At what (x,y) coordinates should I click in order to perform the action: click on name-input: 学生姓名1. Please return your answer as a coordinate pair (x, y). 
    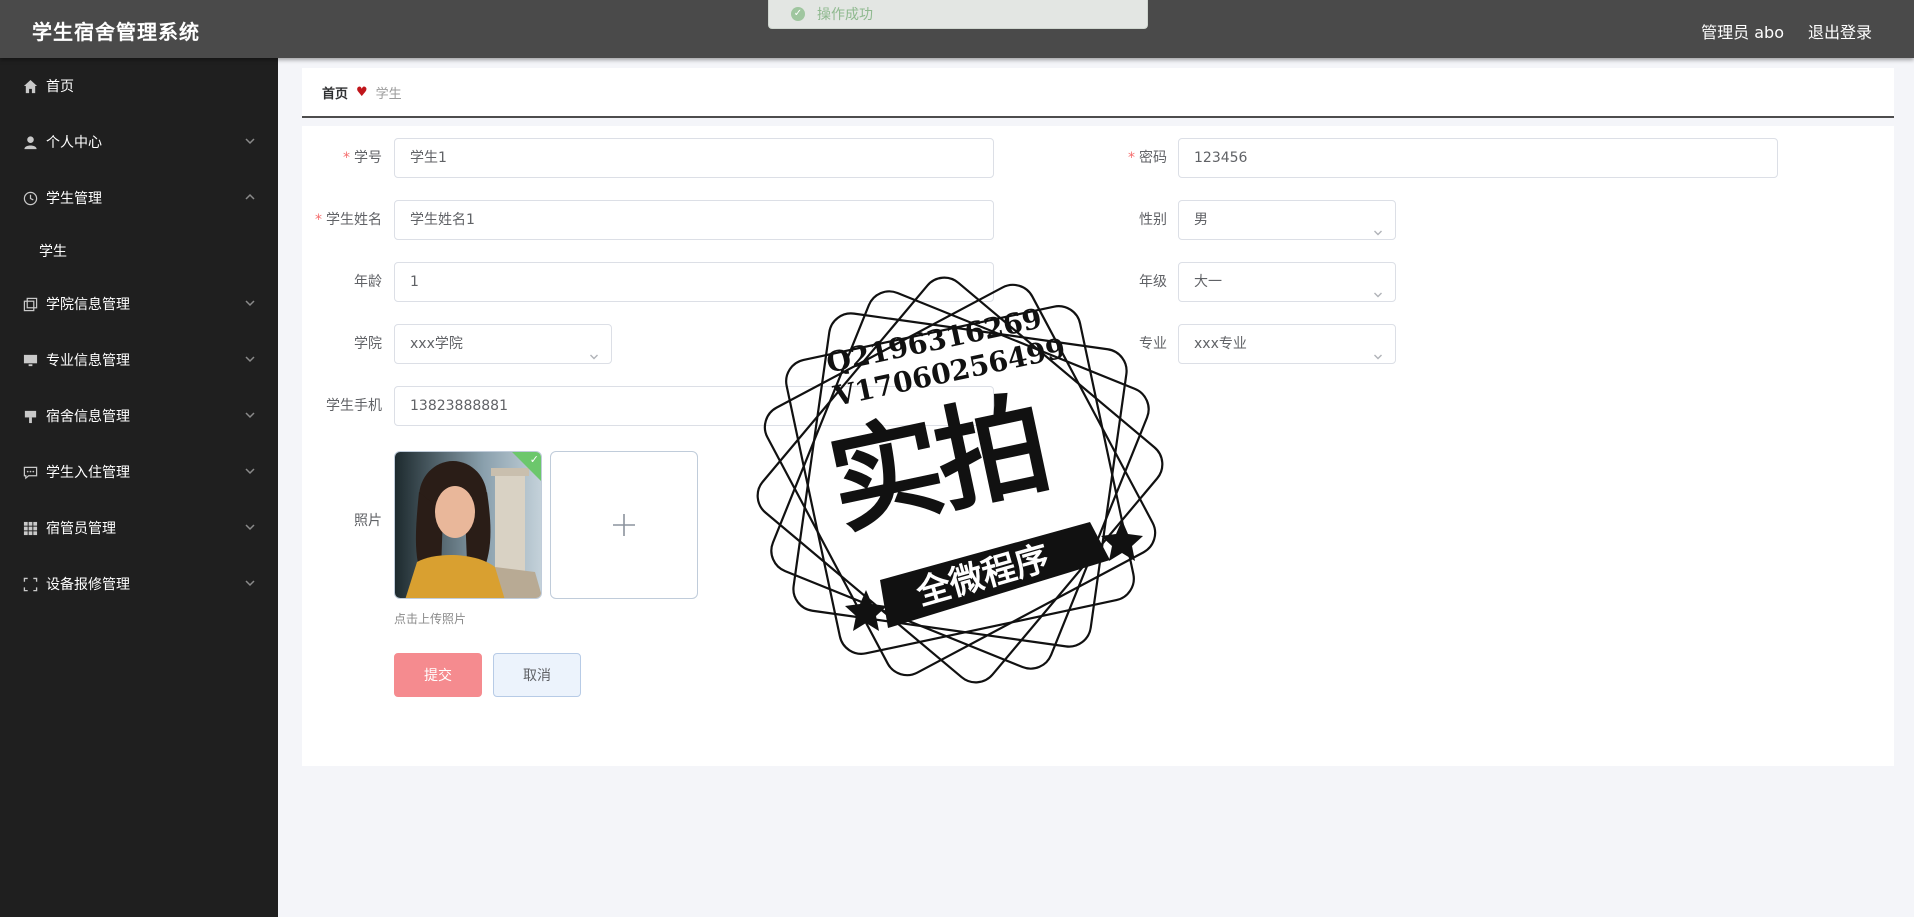
    Looking at the image, I should click on (694, 220).